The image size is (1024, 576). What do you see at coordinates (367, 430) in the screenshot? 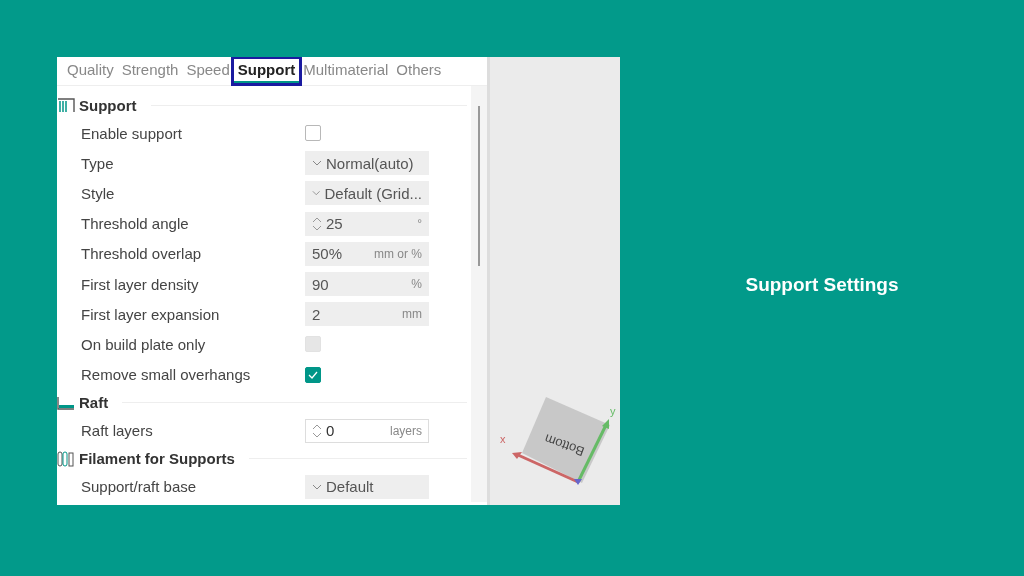
I see `spin-field: 0 layers` at bounding box center [367, 430].